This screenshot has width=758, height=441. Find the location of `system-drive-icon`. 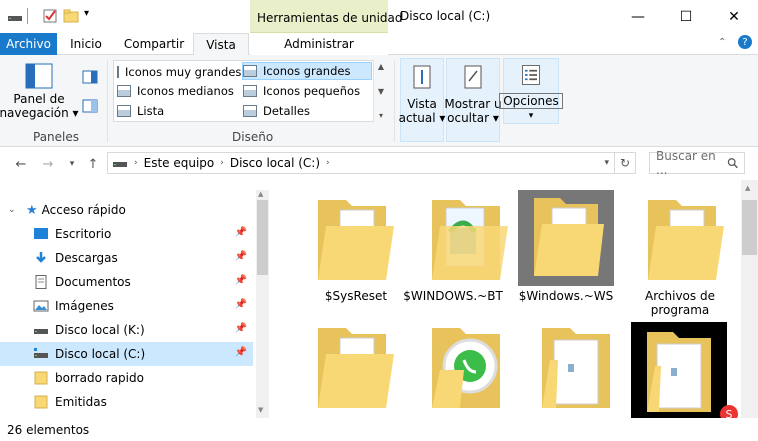

system-drive-icon is located at coordinates (41, 353).